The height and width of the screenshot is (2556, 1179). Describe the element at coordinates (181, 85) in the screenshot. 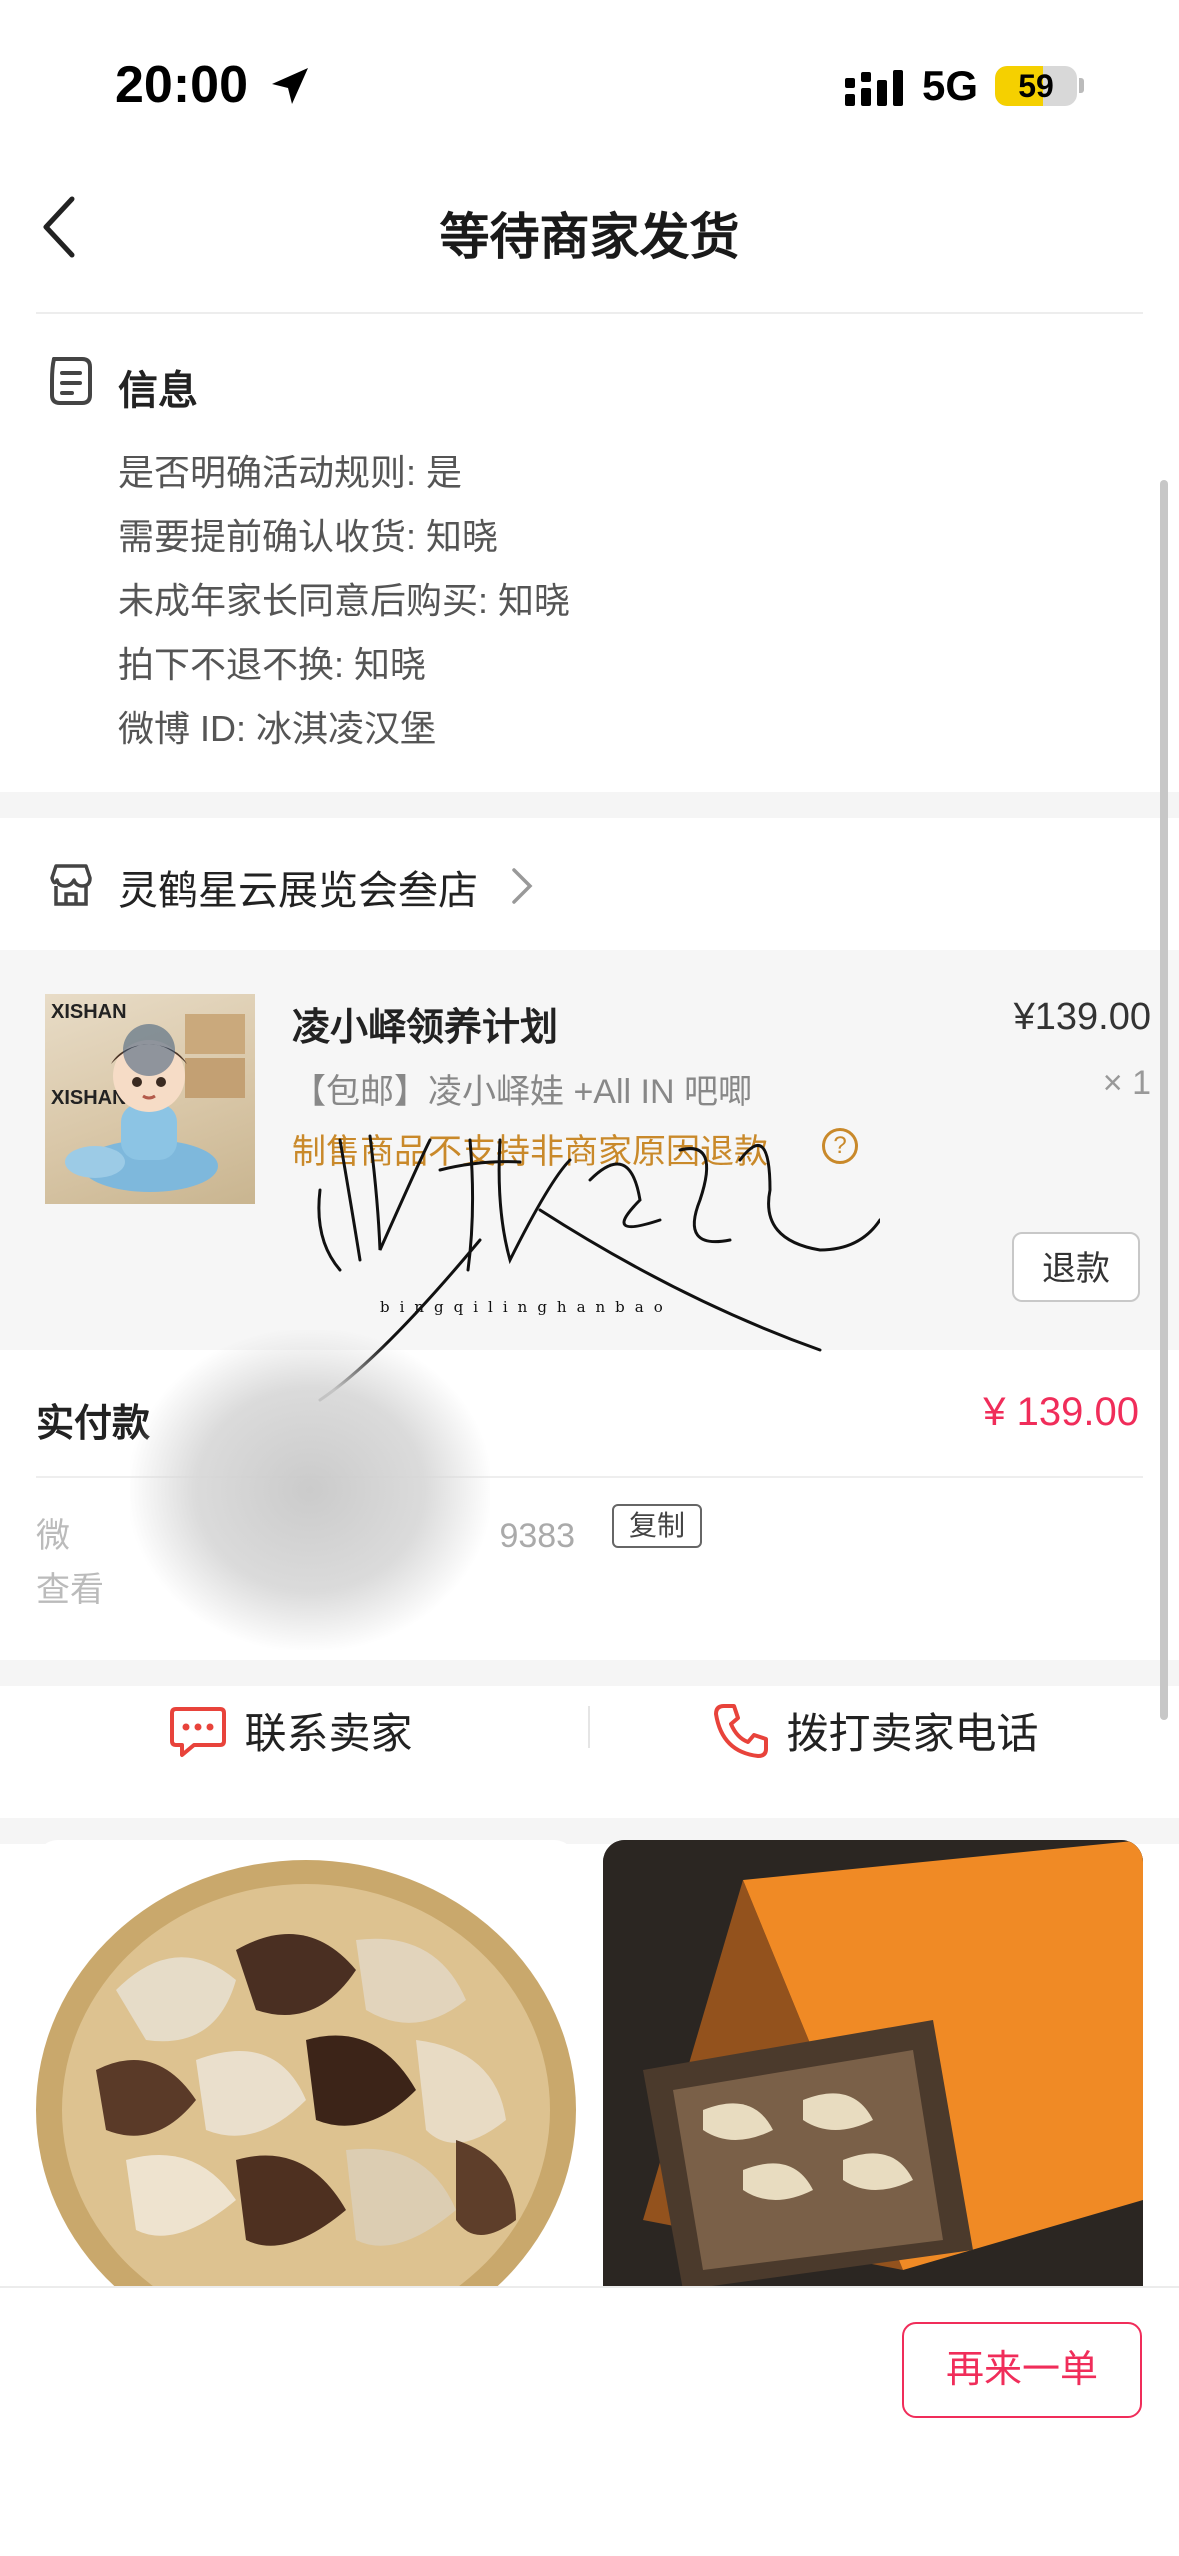

I see `status-time: 20:00` at that location.